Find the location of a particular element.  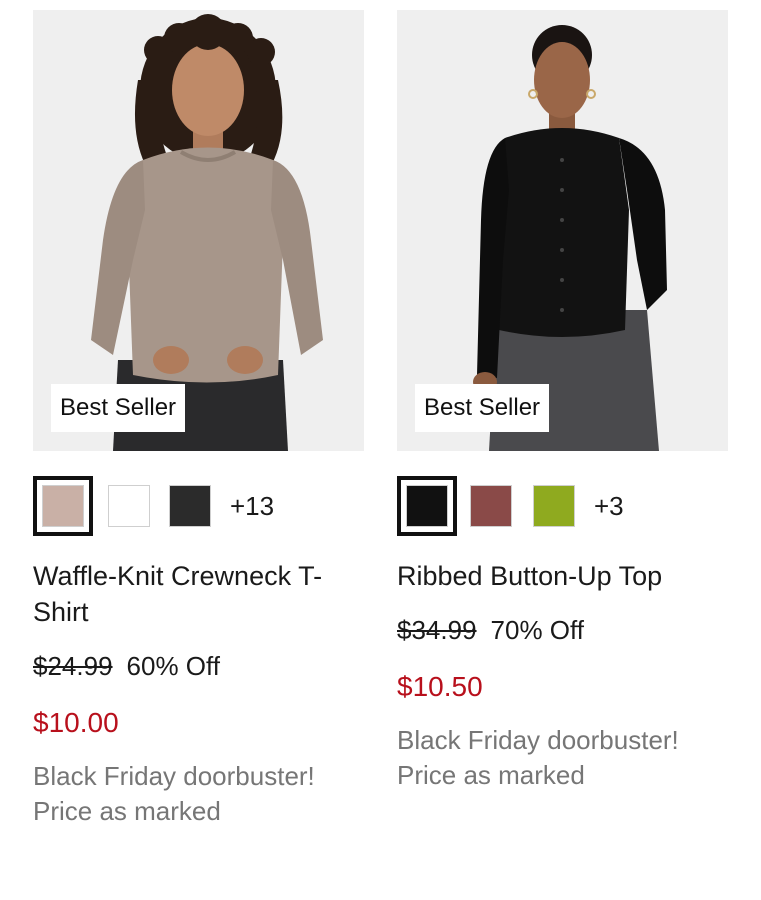

product-name: Ribbed Button-Up Top is located at coordinates (562, 576).